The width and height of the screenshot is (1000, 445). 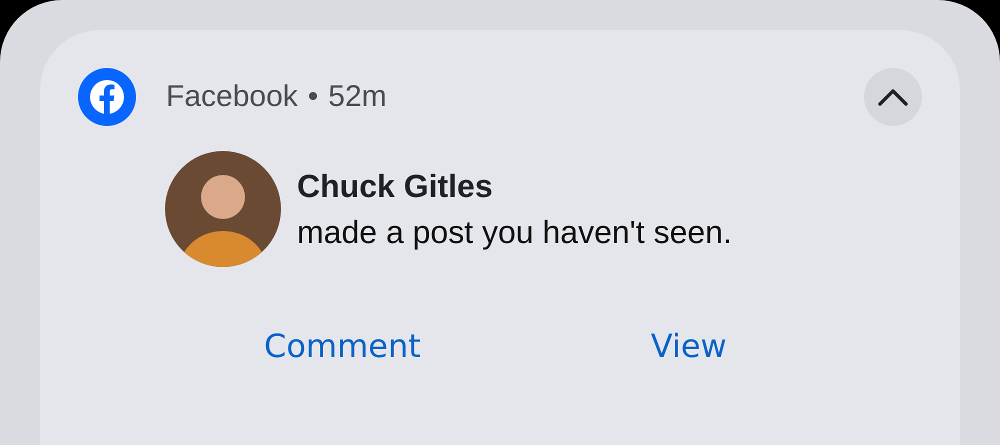 I want to click on comment-button: Comment, so click(x=342, y=346).